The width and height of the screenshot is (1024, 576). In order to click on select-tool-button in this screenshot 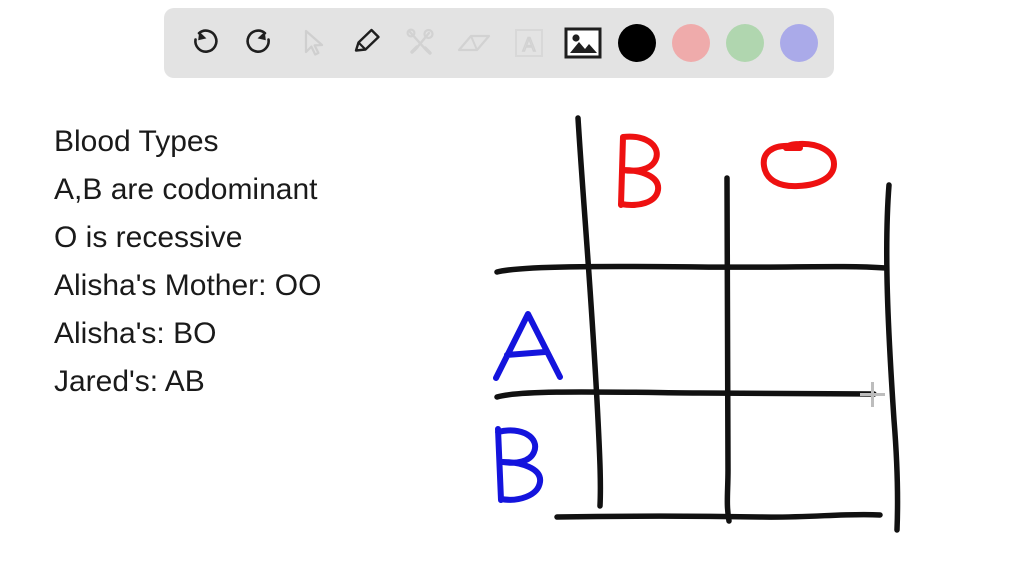, I will do `click(313, 43)`.